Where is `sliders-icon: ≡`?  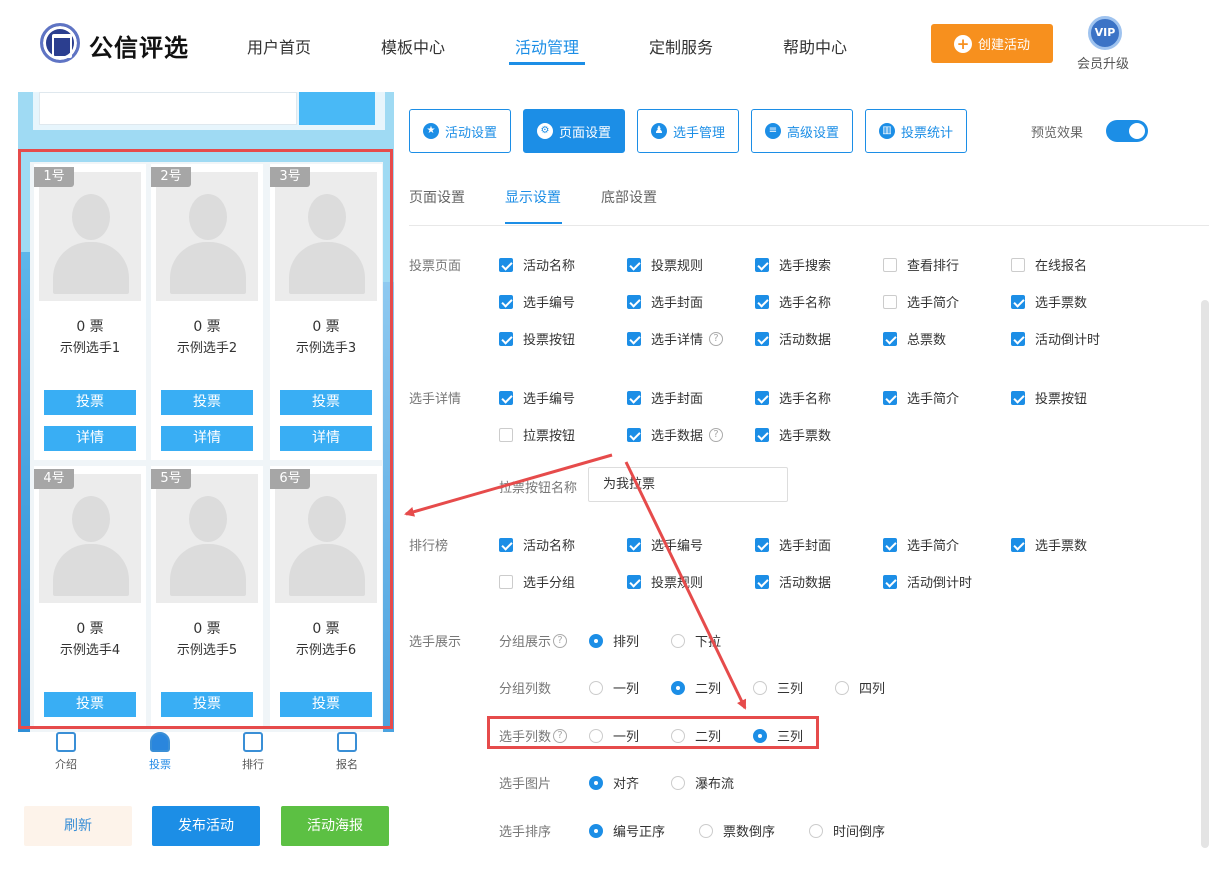 sliders-icon: ≡ is located at coordinates (772, 131).